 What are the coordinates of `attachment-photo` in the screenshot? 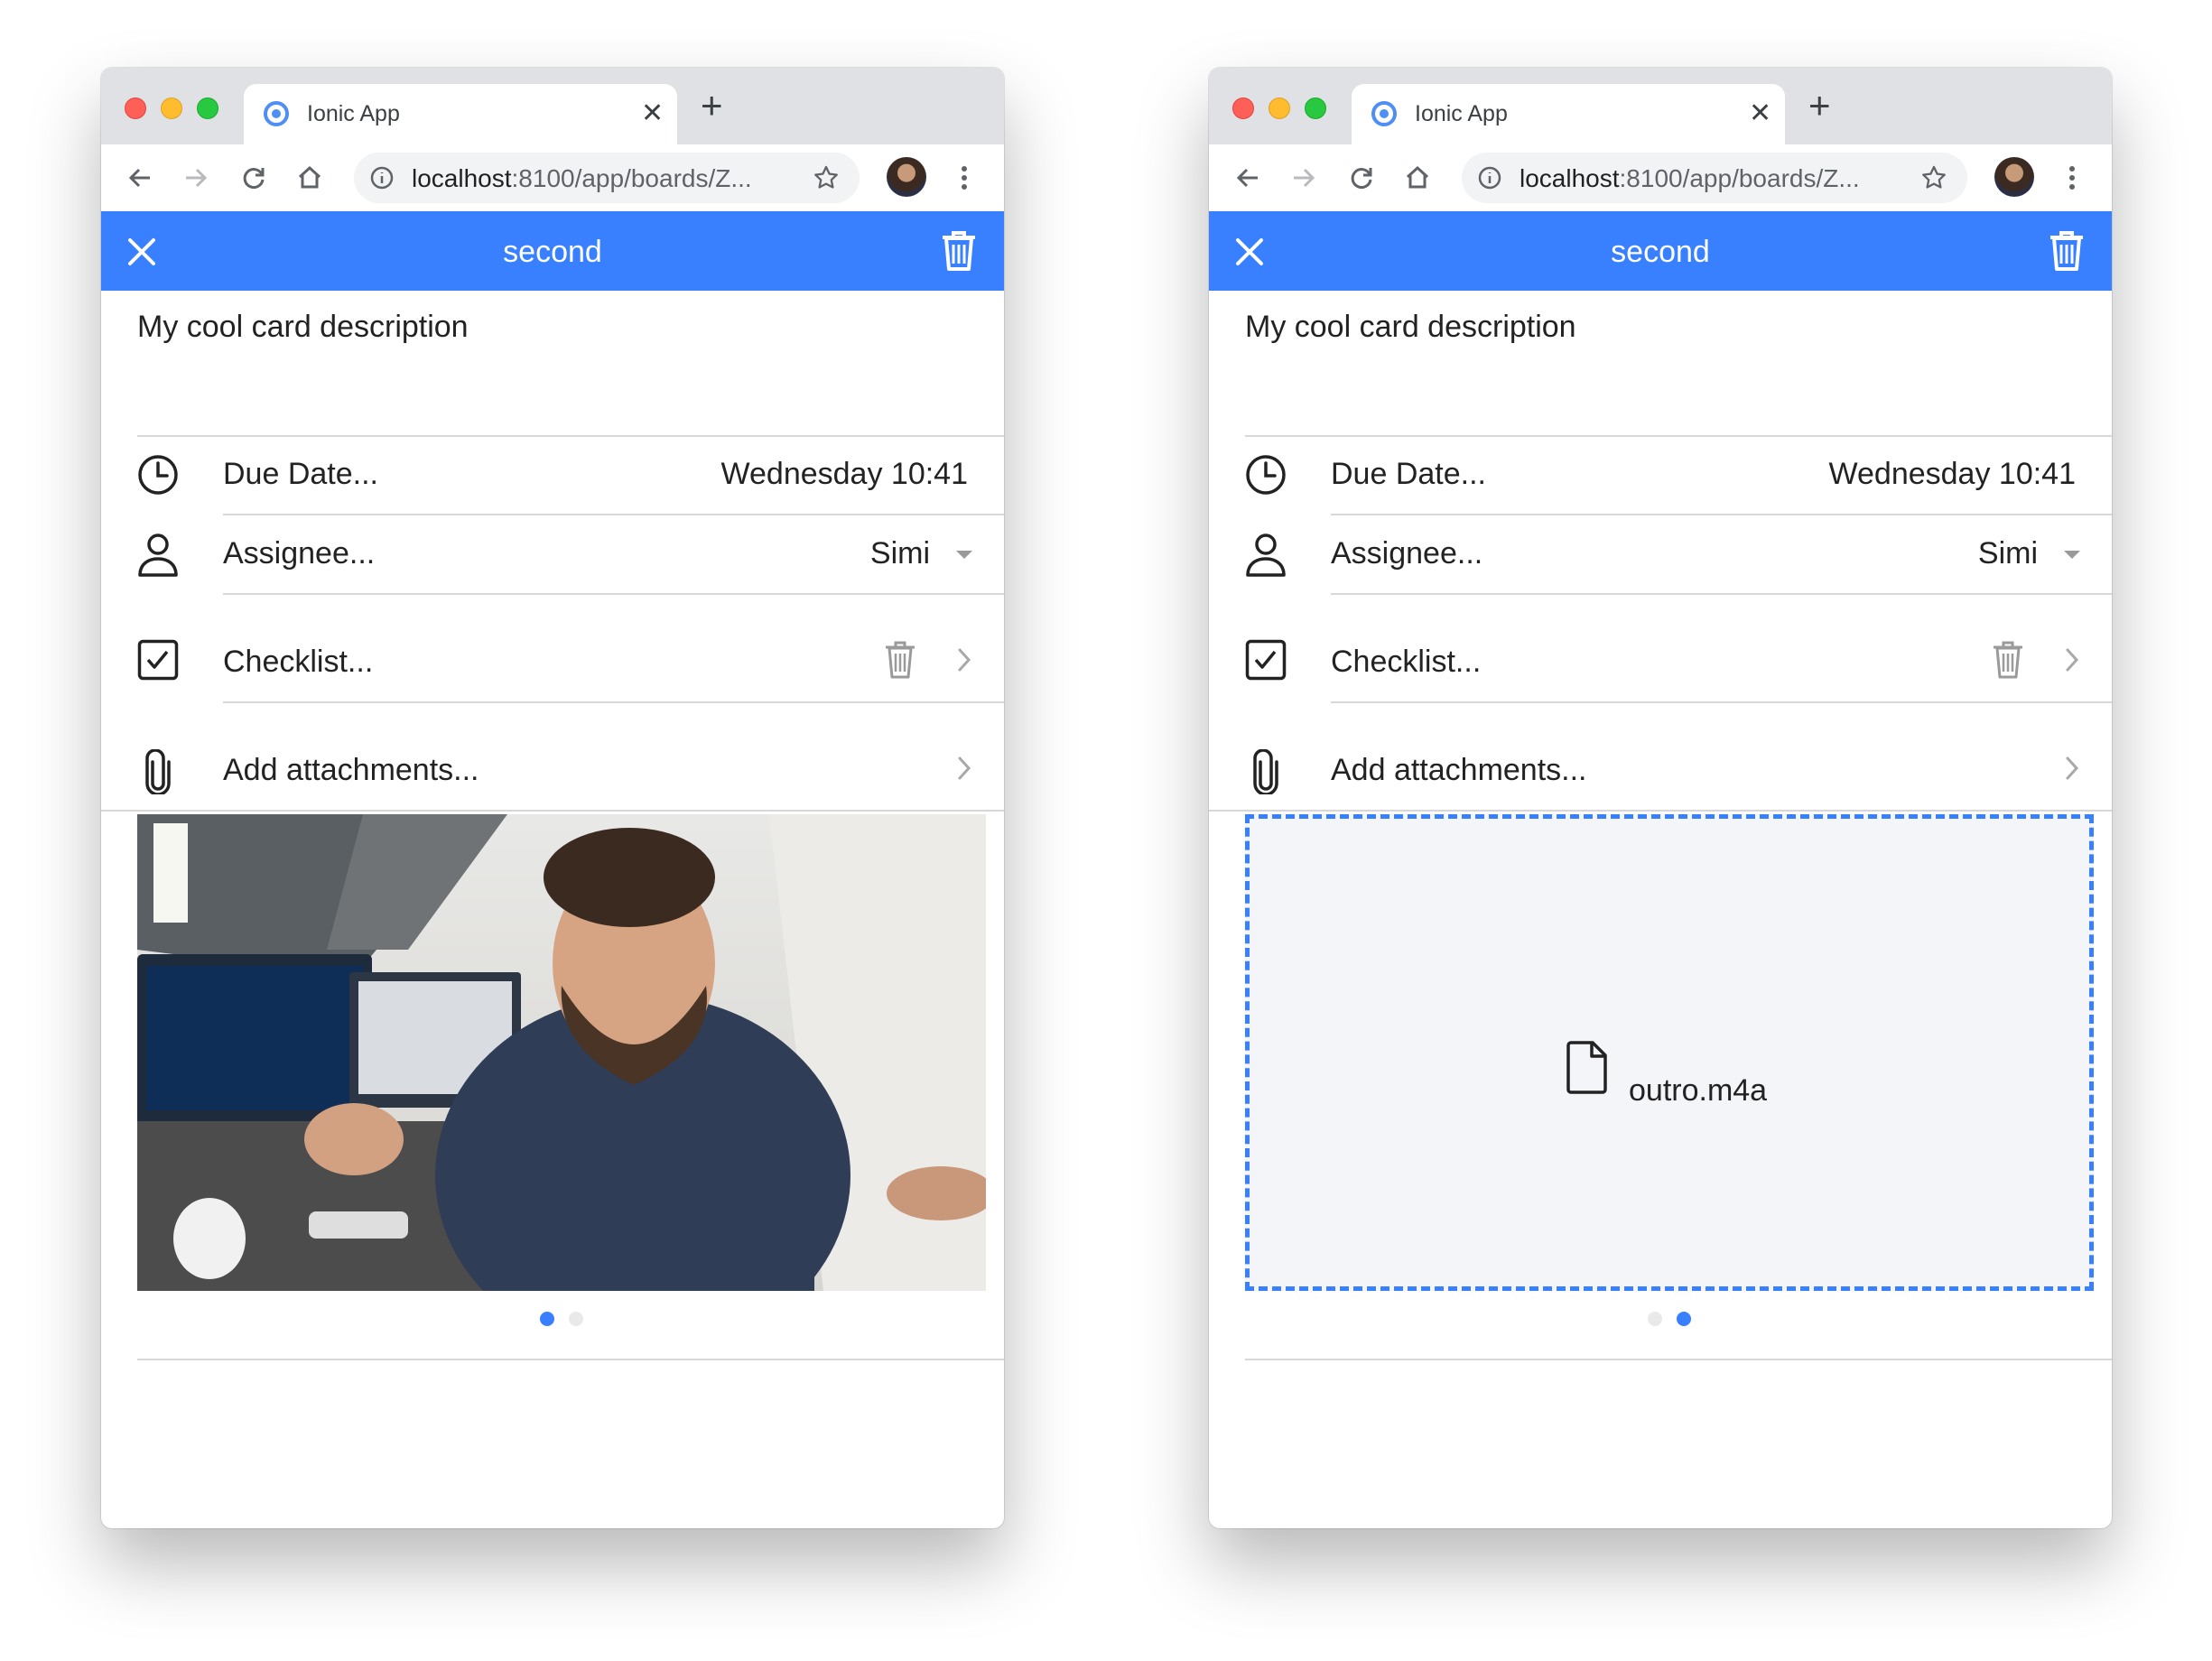 It's located at (561, 1052).